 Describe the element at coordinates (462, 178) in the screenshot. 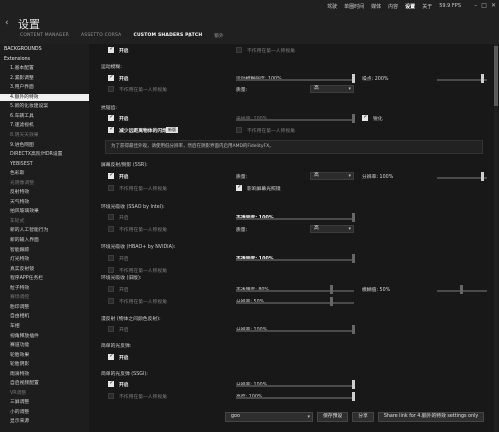

I see `ssr-res-slider` at that location.